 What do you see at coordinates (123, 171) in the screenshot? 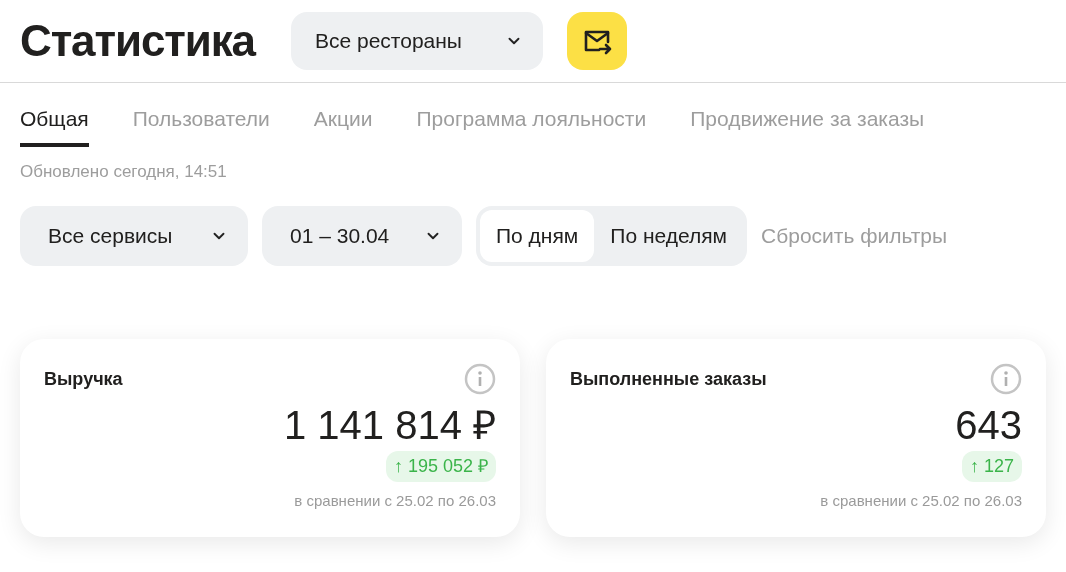
I see `updated-text: Обновлено сегодня, 14:51` at bounding box center [123, 171].